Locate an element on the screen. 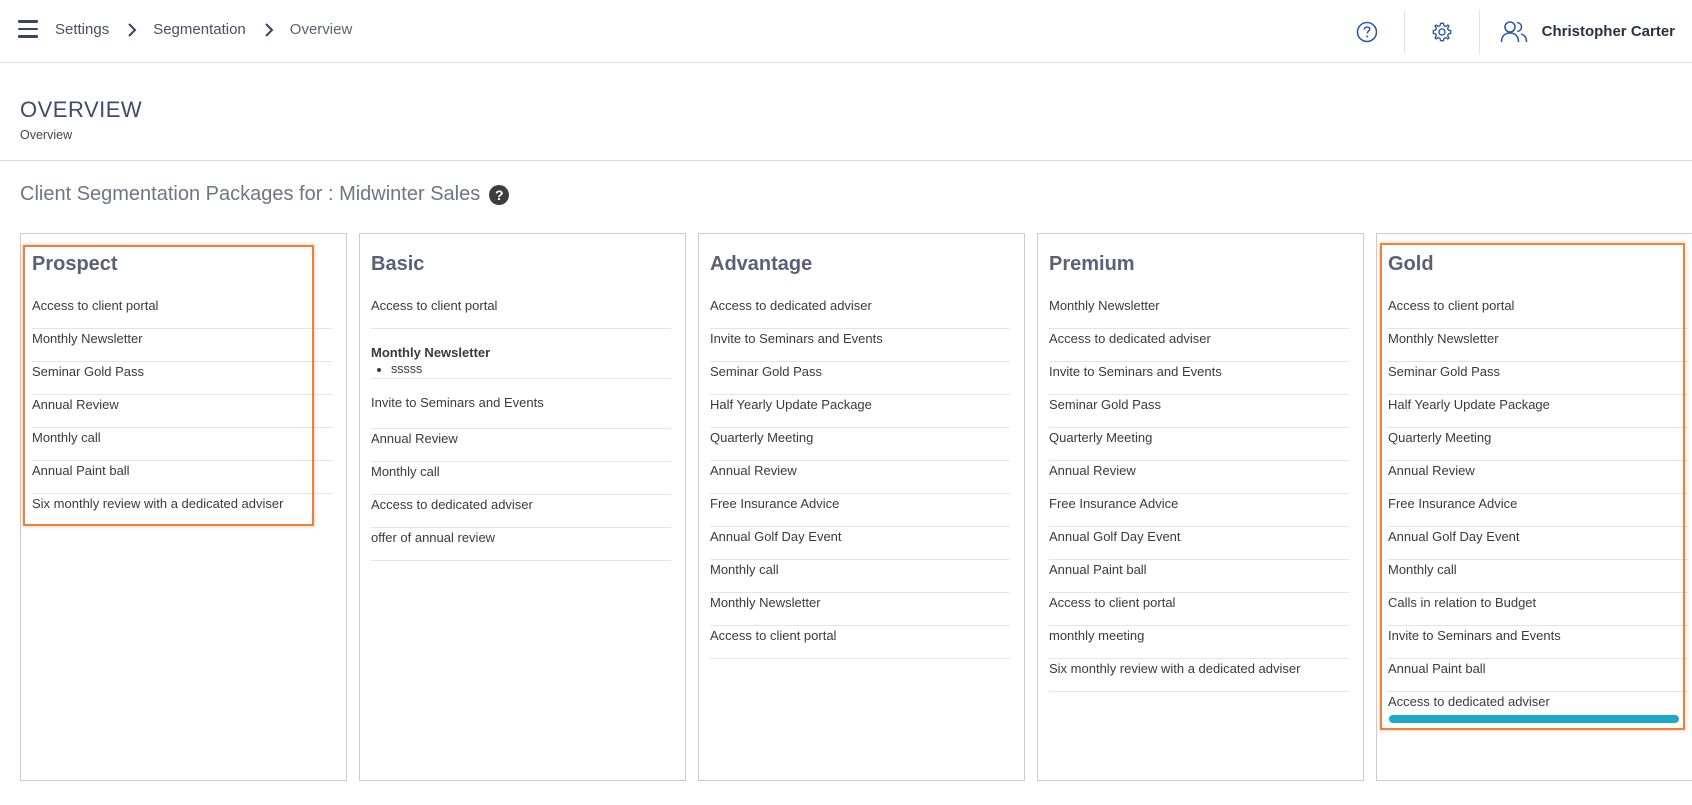  user-menu: Christopher Carter is located at coordinates (1586, 32).